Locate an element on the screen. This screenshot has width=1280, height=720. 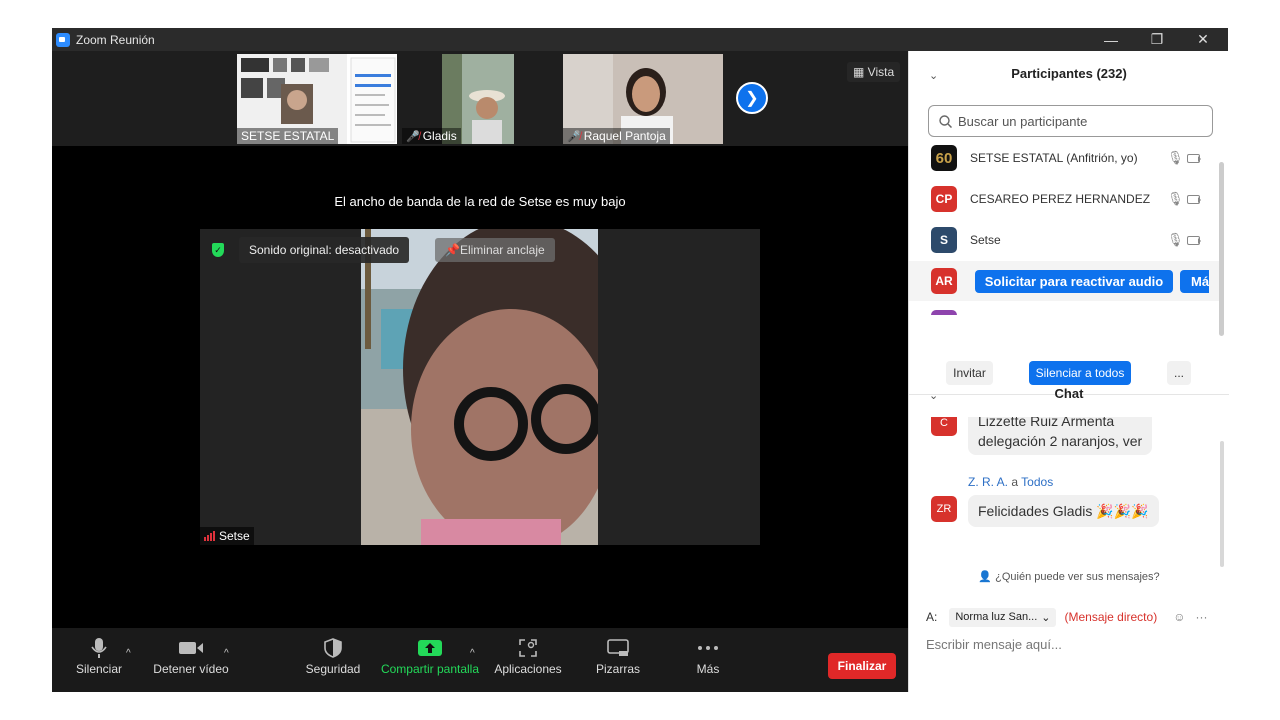
search-icon is located at coordinates (945, 121).